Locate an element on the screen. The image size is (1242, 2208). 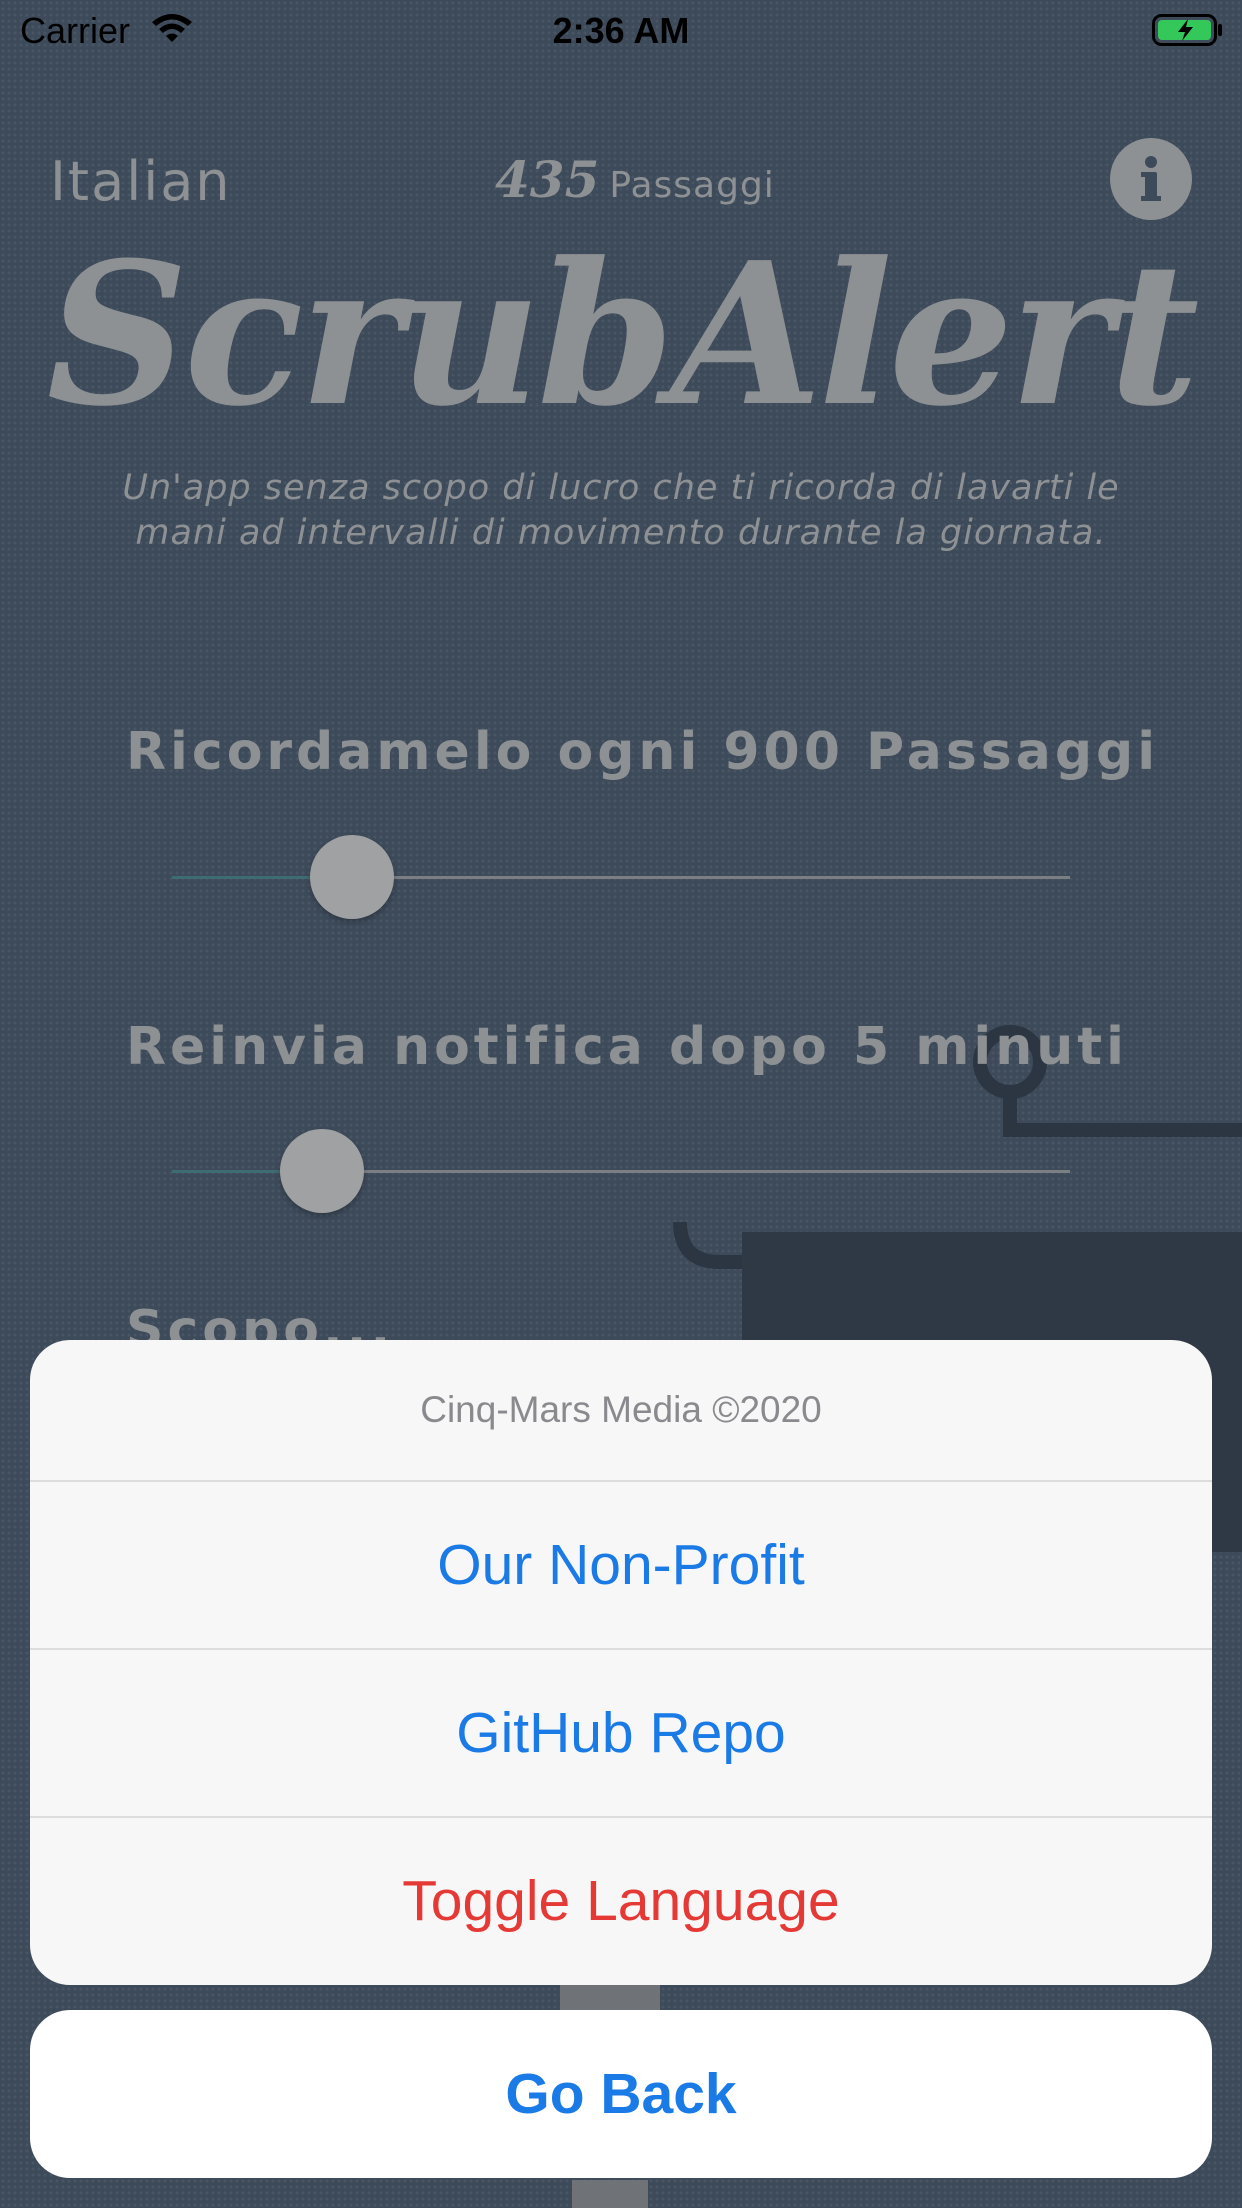
snooze-slider is located at coordinates (621, 1171).